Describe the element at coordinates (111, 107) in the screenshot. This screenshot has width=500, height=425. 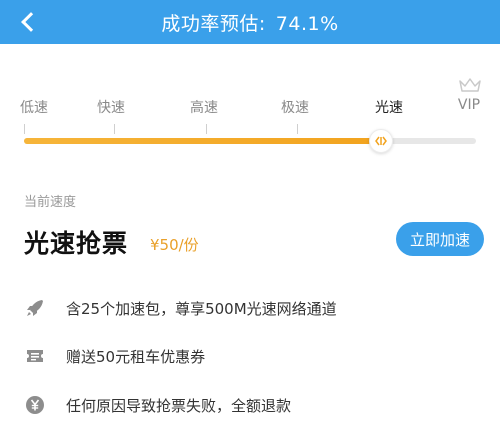
I see `speed-option-1: 快速` at that location.